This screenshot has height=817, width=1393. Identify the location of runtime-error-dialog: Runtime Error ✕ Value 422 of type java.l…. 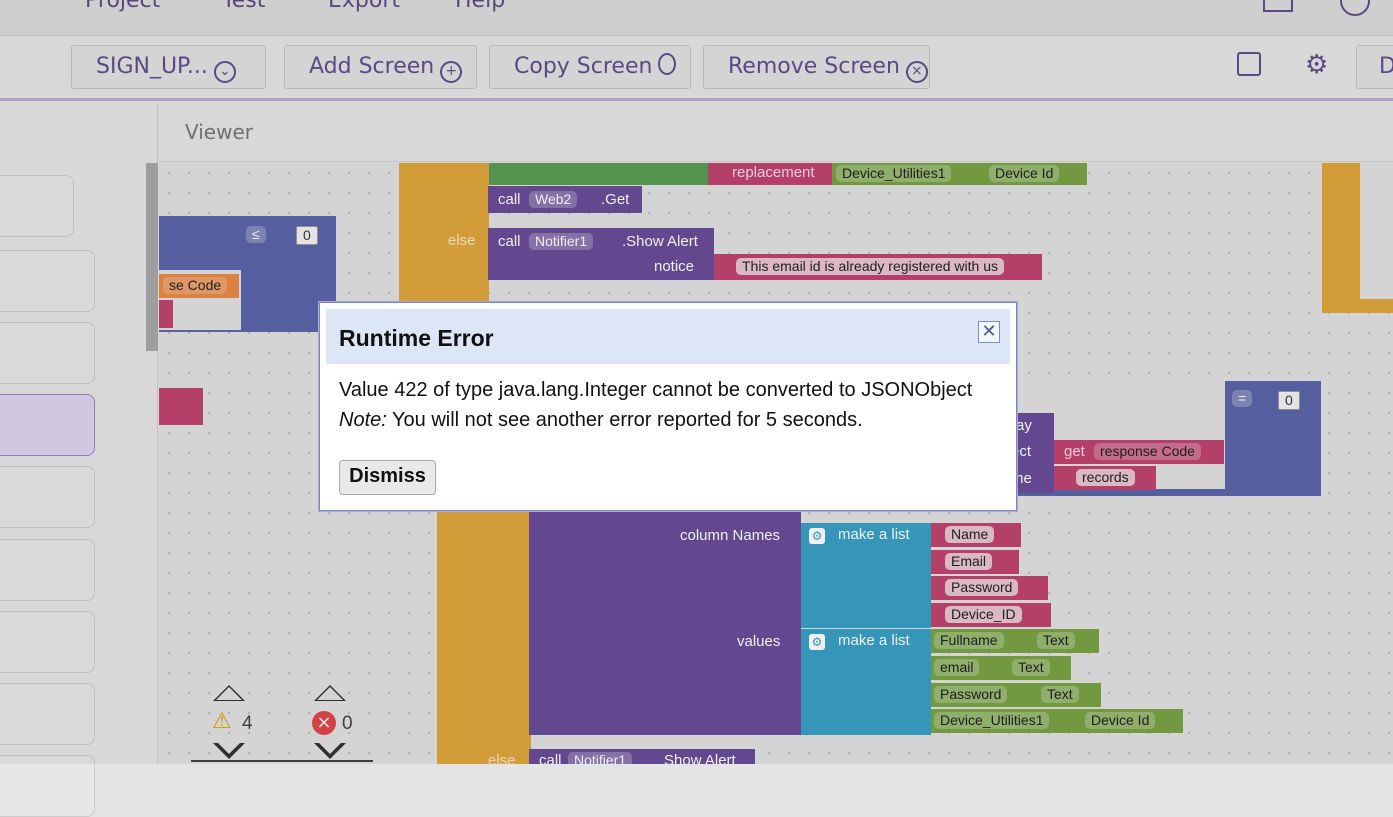
(668, 406).